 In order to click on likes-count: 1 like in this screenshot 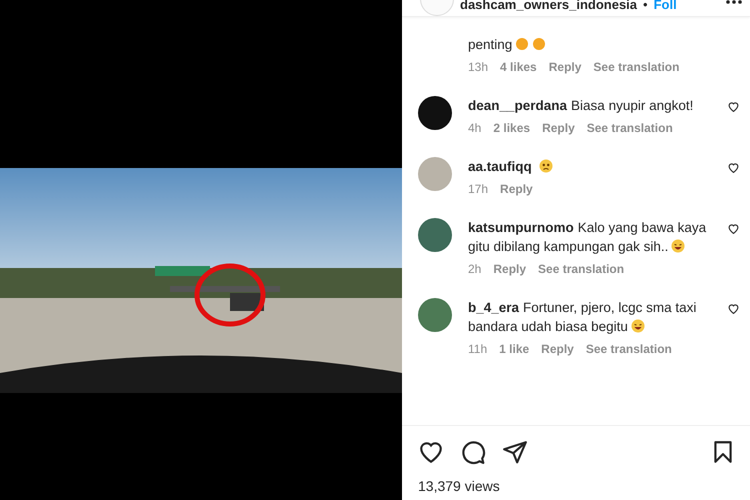, I will do `click(514, 349)`.